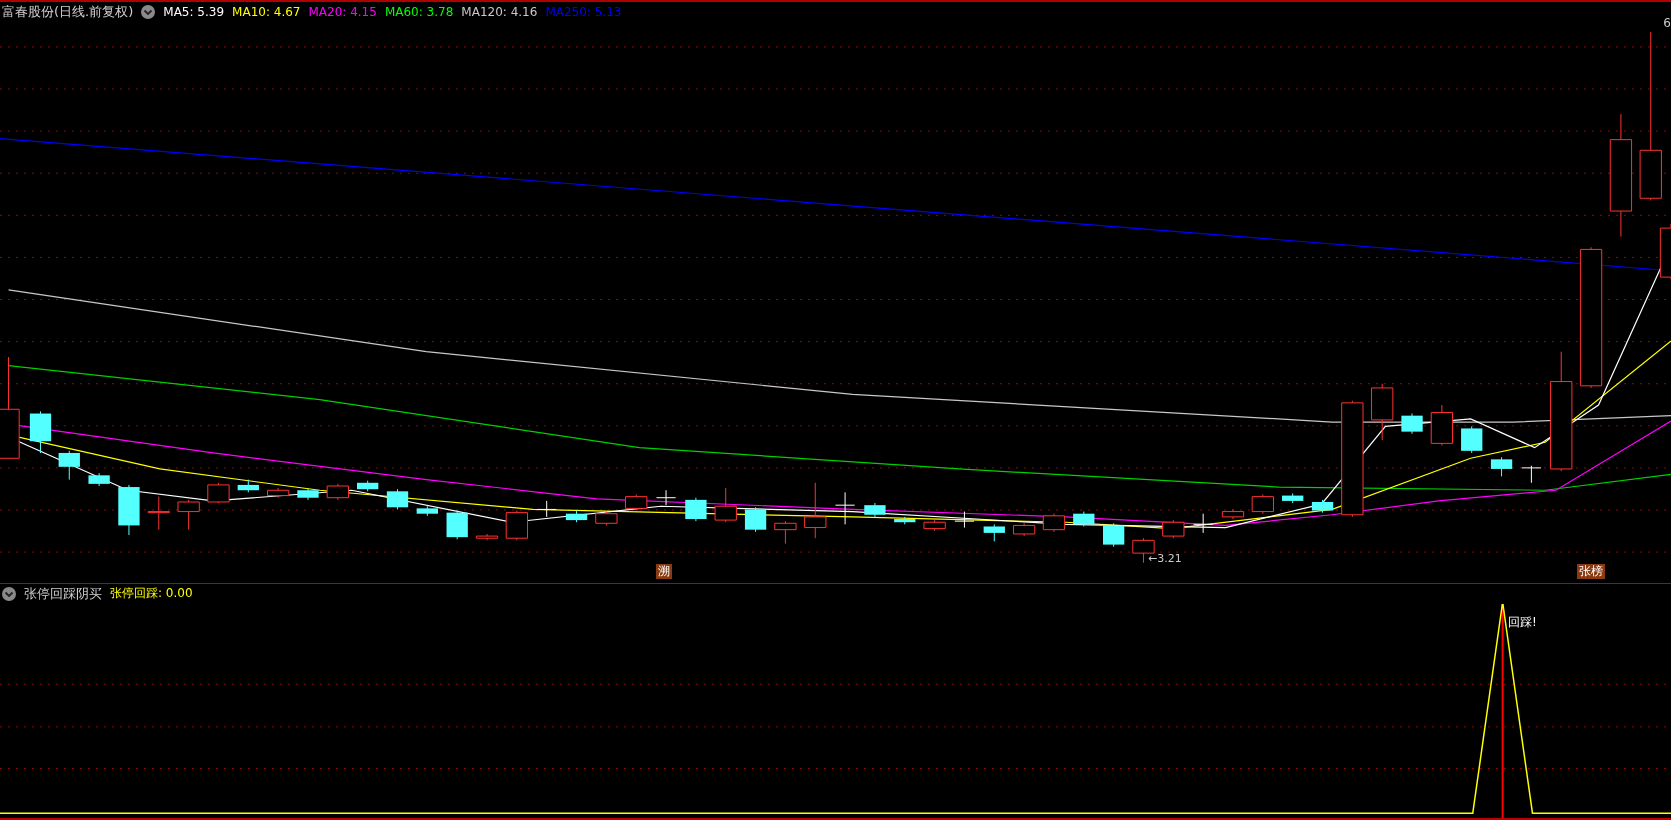 This screenshot has height=820, width=1671. I want to click on indicator-value: 张停回踩: 0.00, so click(151, 594).